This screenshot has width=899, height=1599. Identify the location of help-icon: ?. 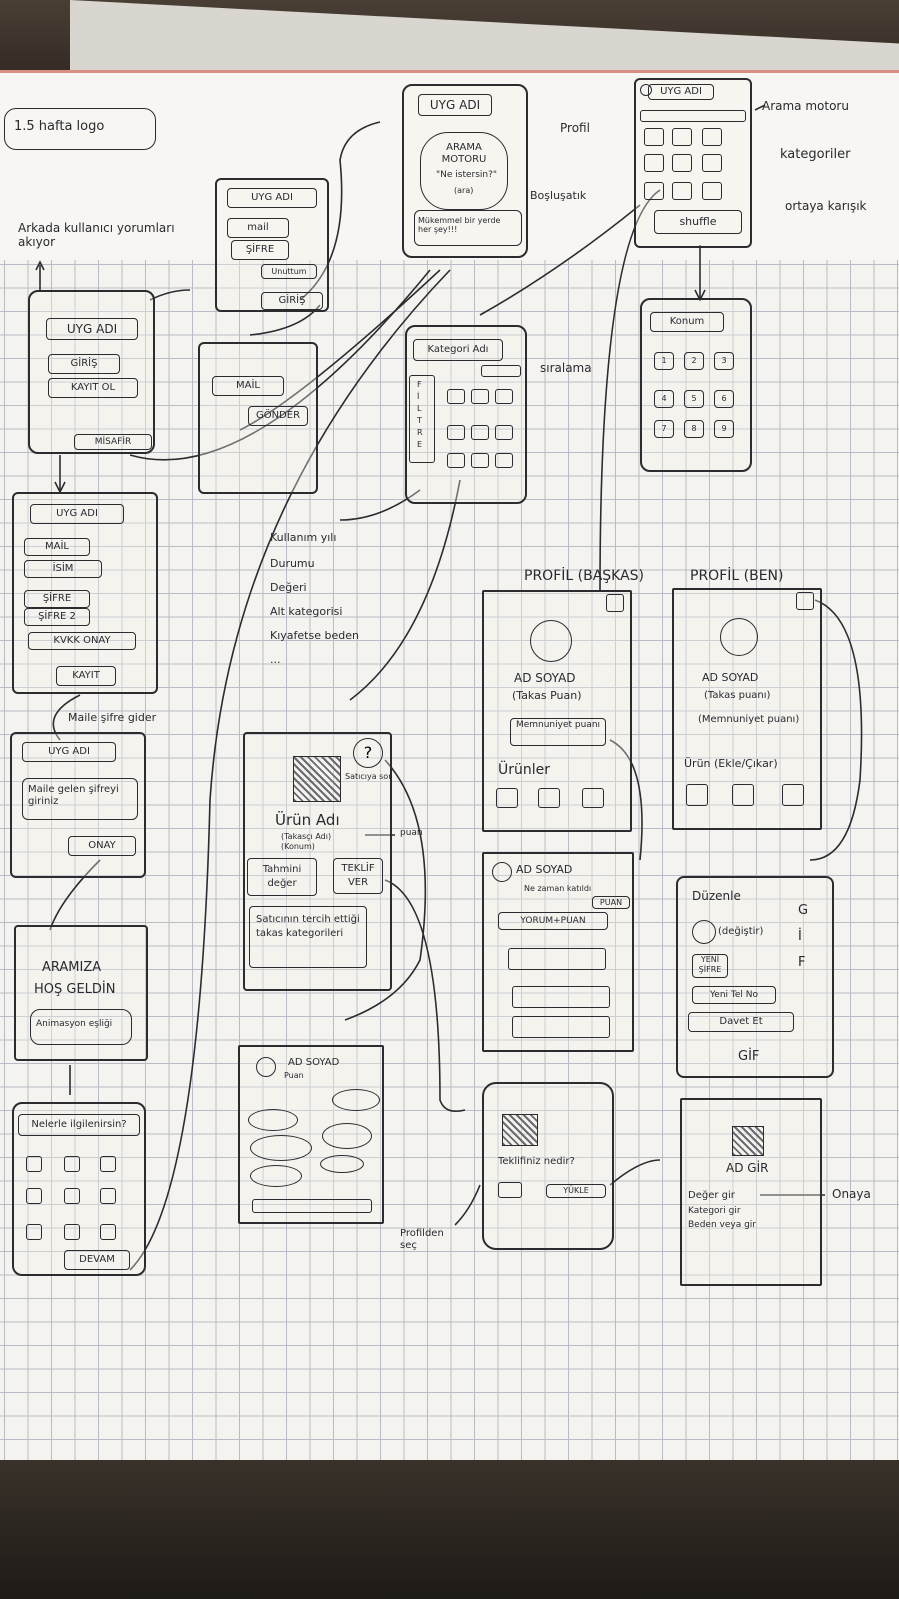
(368, 753).